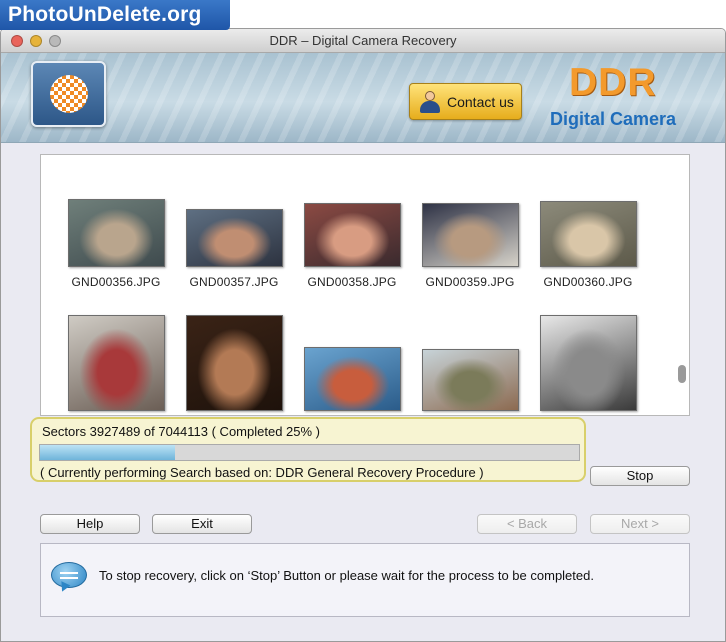  I want to click on app-logo-button, so click(68, 94).